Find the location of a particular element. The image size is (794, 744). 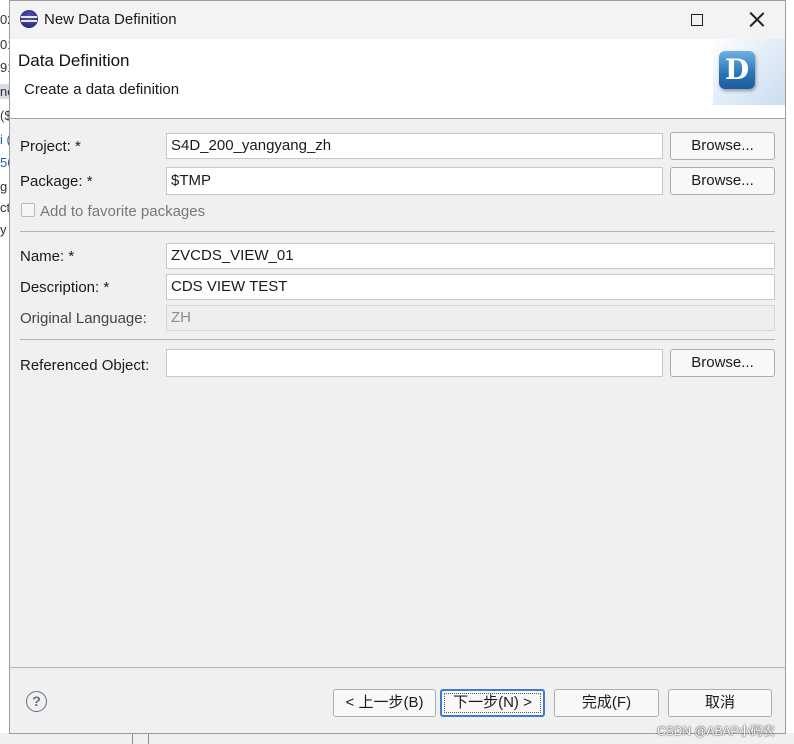

focus-ring is located at coordinates (492, 703).